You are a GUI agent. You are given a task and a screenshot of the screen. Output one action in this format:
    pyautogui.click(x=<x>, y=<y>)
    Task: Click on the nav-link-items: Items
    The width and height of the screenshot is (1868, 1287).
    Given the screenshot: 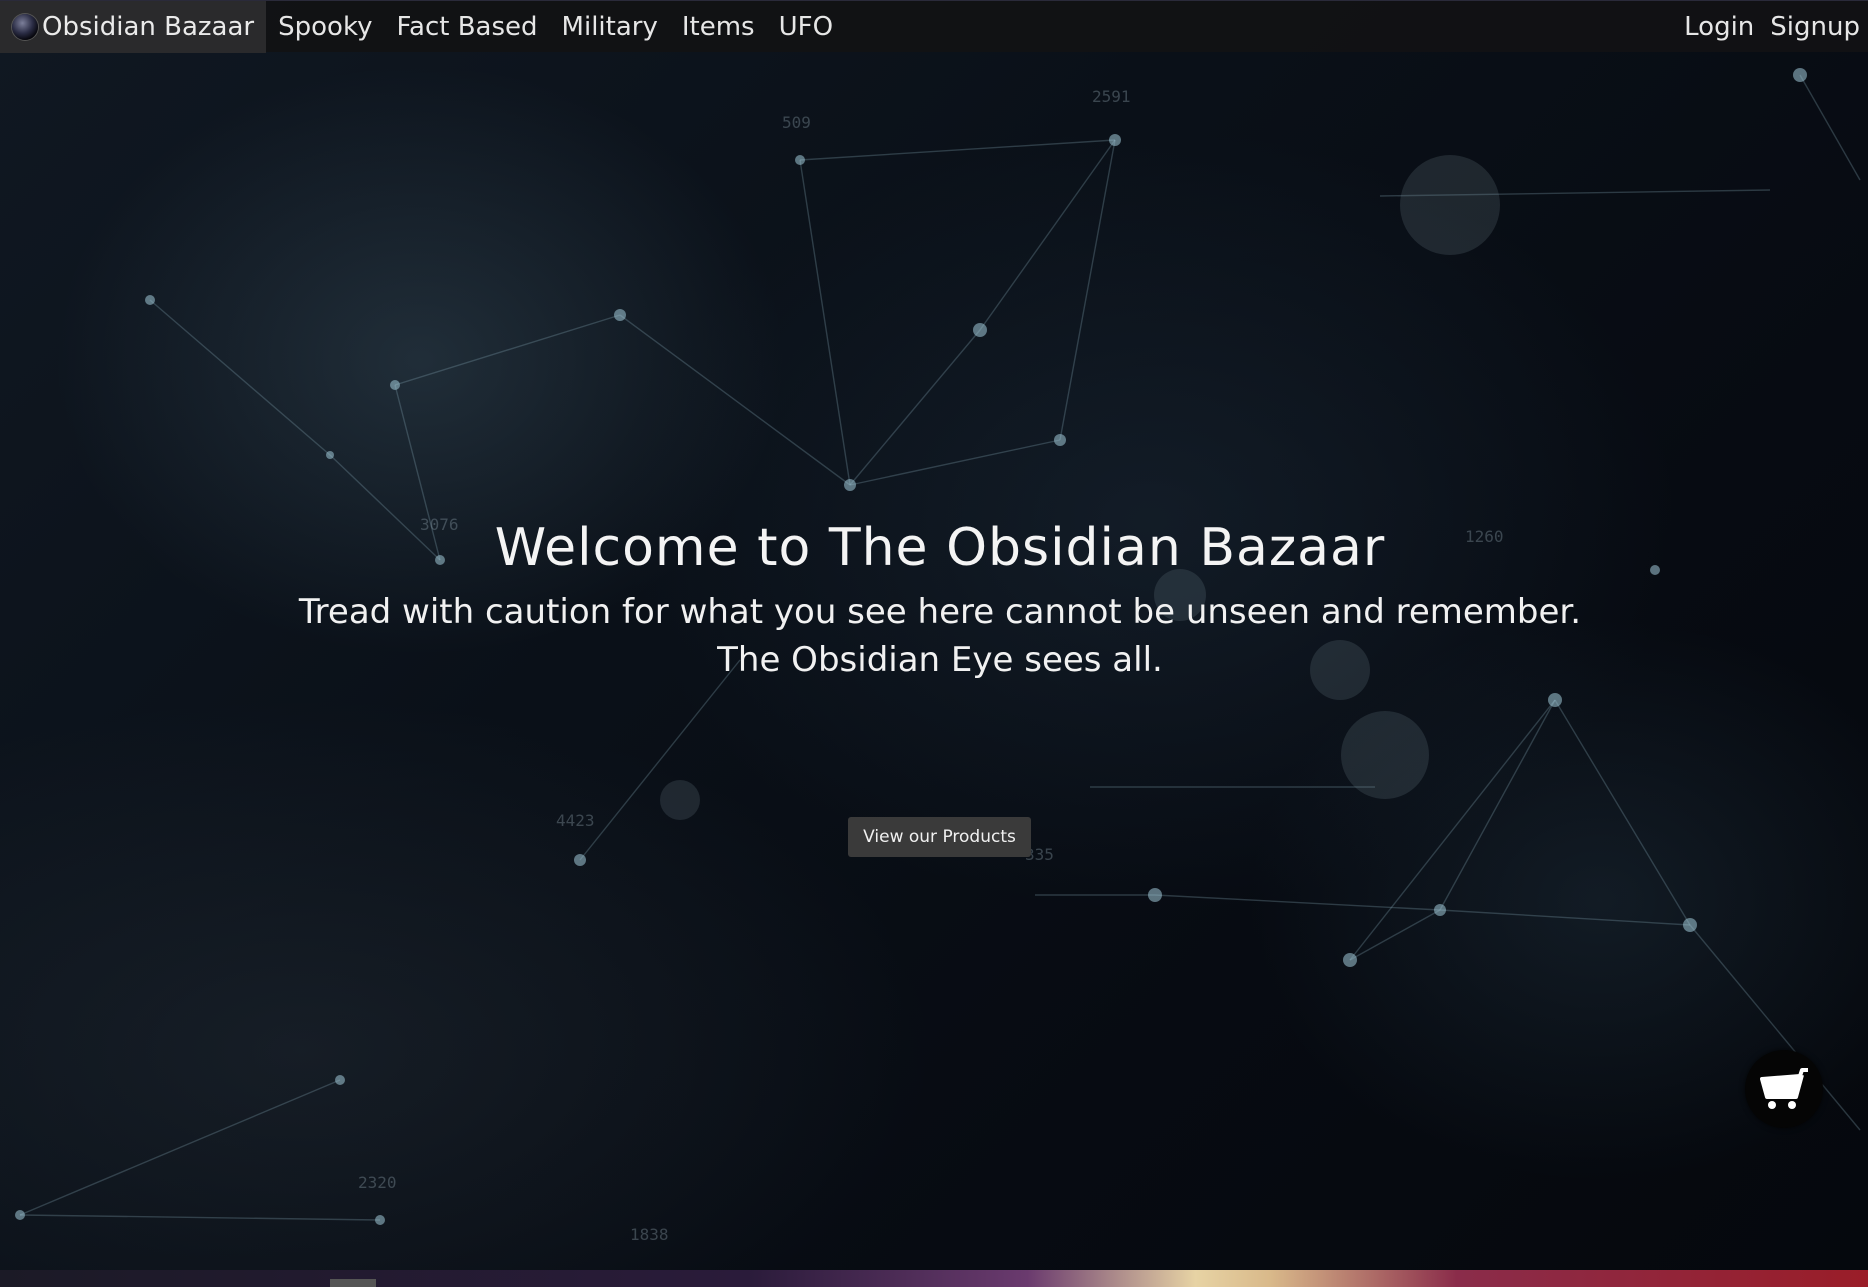 What is the action you would take?
    pyautogui.click(x=718, y=27)
    